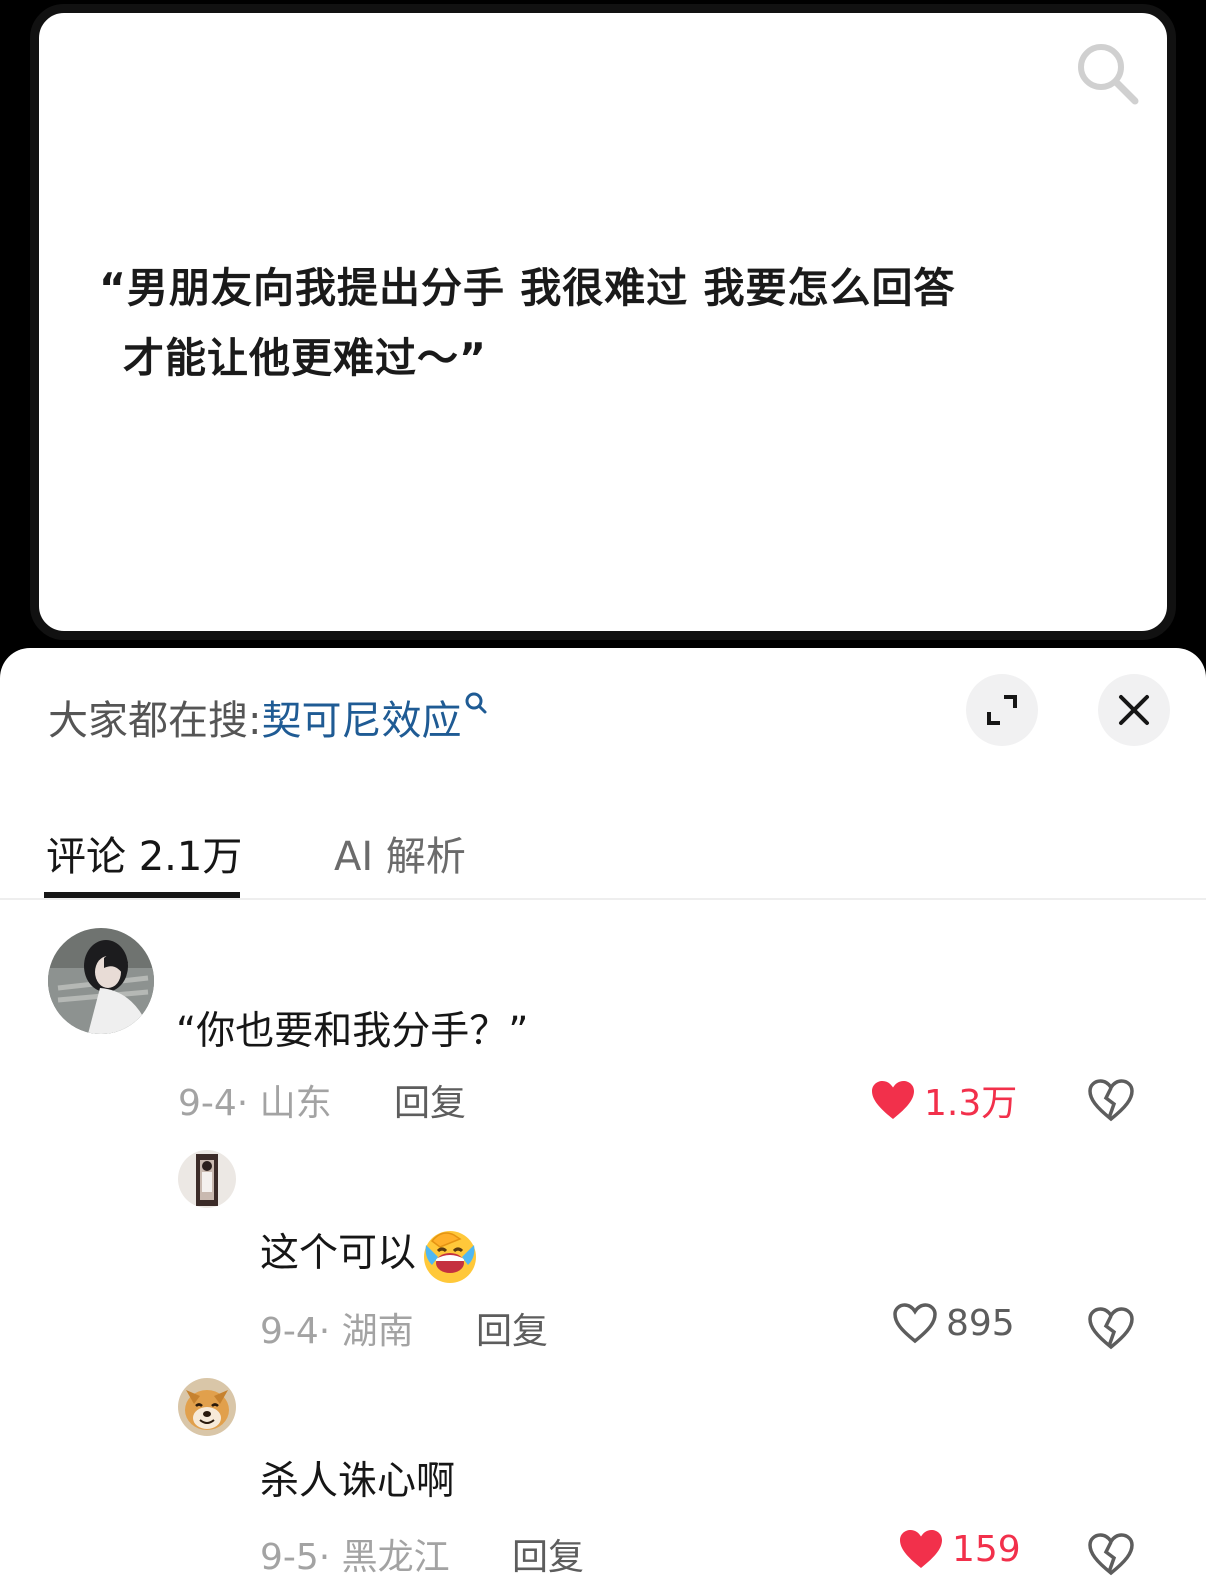  Describe the element at coordinates (337, 1331) in the screenshot. I see `comment-meta: 9-4· 湖南` at that location.